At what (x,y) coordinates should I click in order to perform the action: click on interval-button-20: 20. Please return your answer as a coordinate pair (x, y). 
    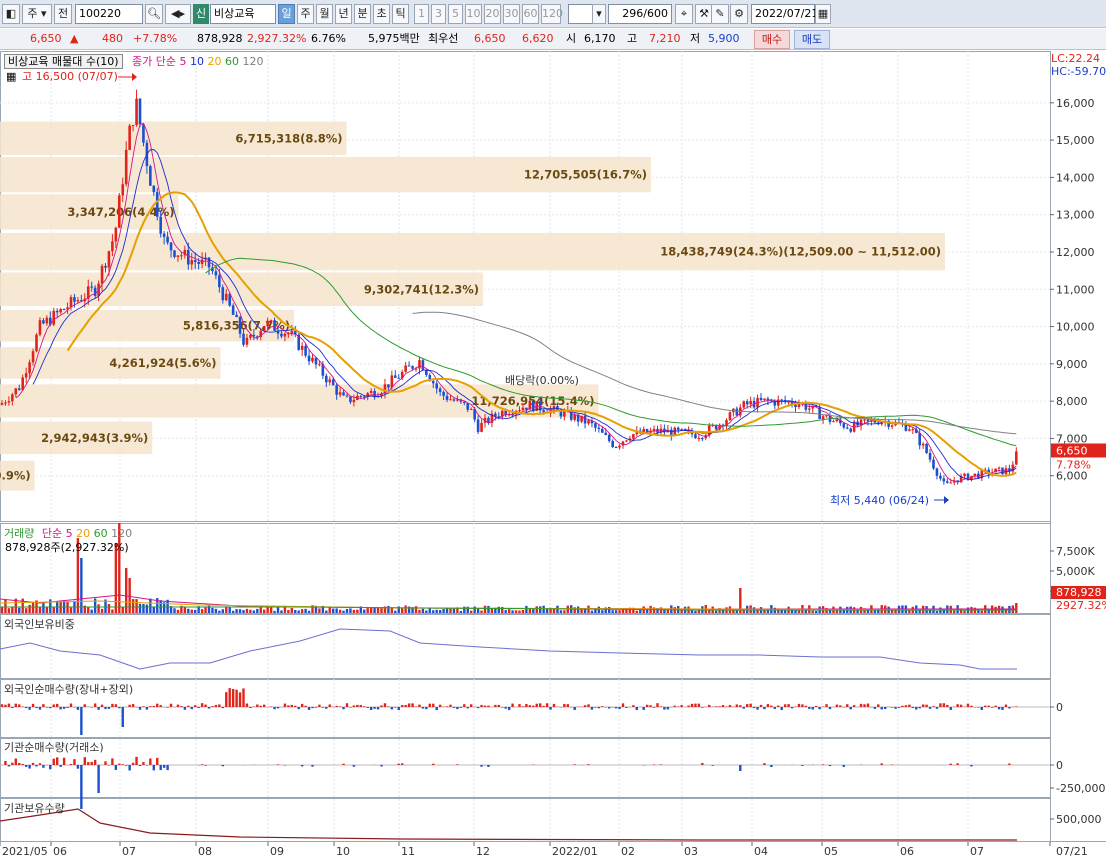
    Looking at the image, I should click on (492, 14).